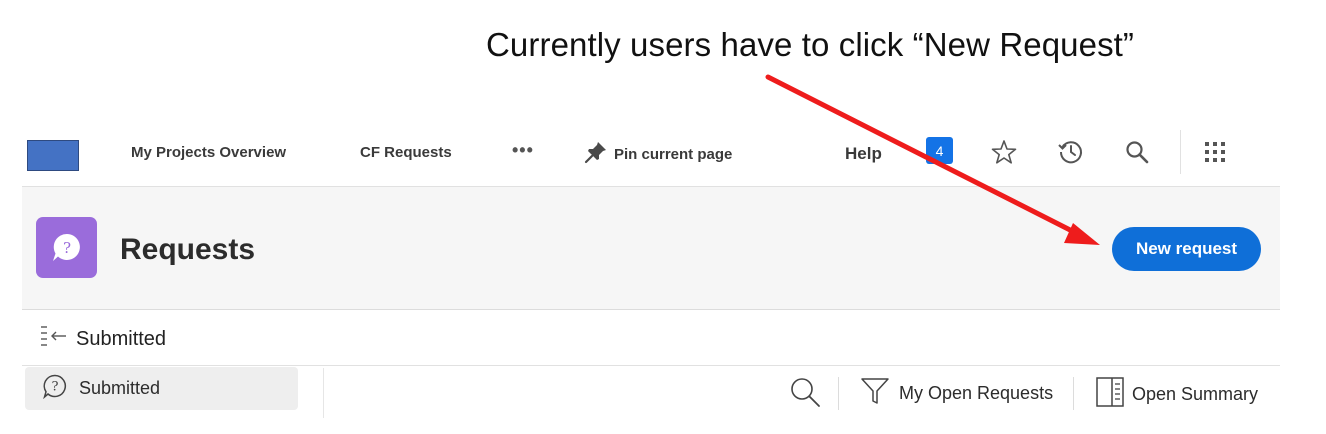  Describe the element at coordinates (161, 388) in the screenshot. I see `sidebar-item-submitted: ? Submitted` at that location.